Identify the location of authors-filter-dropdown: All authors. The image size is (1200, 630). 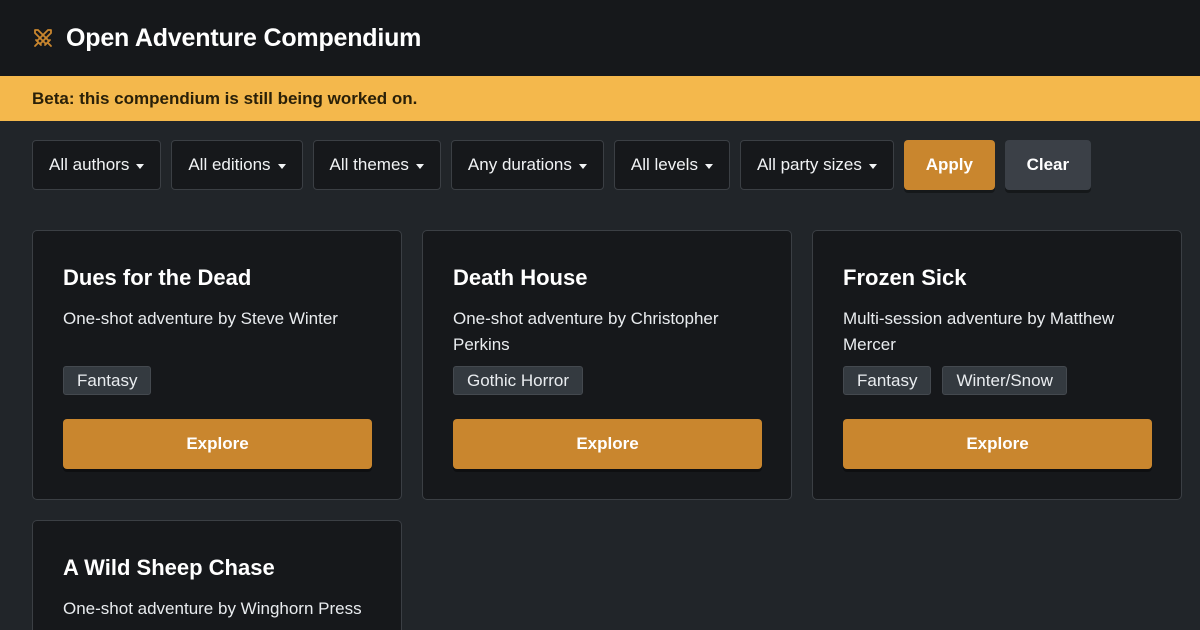
(97, 165).